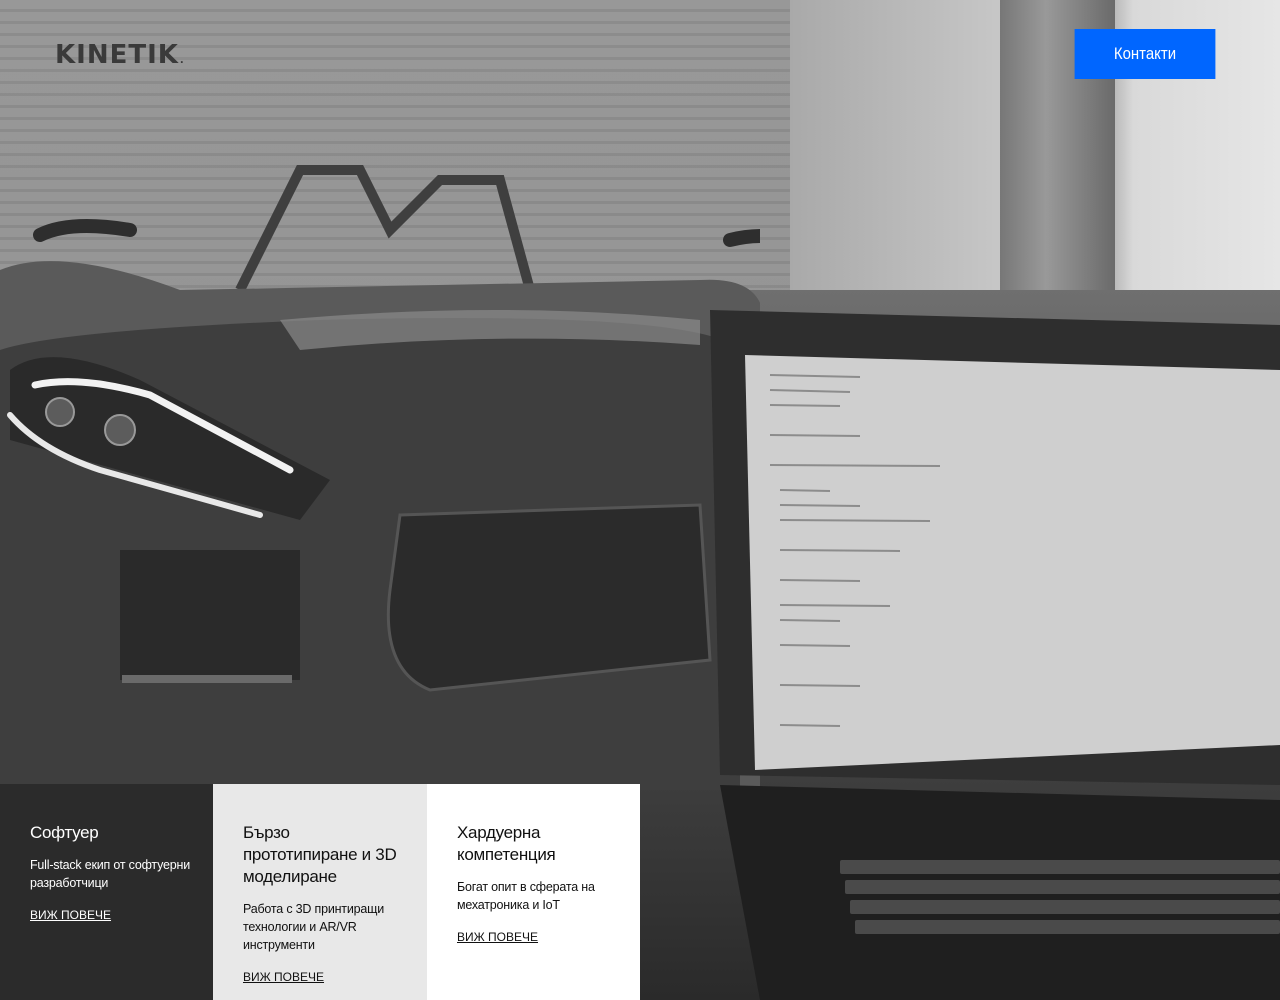 Image resolution: width=1280 pixels, height=1000 pixels. I want to click on logo-mark: ., so click(182, 60).